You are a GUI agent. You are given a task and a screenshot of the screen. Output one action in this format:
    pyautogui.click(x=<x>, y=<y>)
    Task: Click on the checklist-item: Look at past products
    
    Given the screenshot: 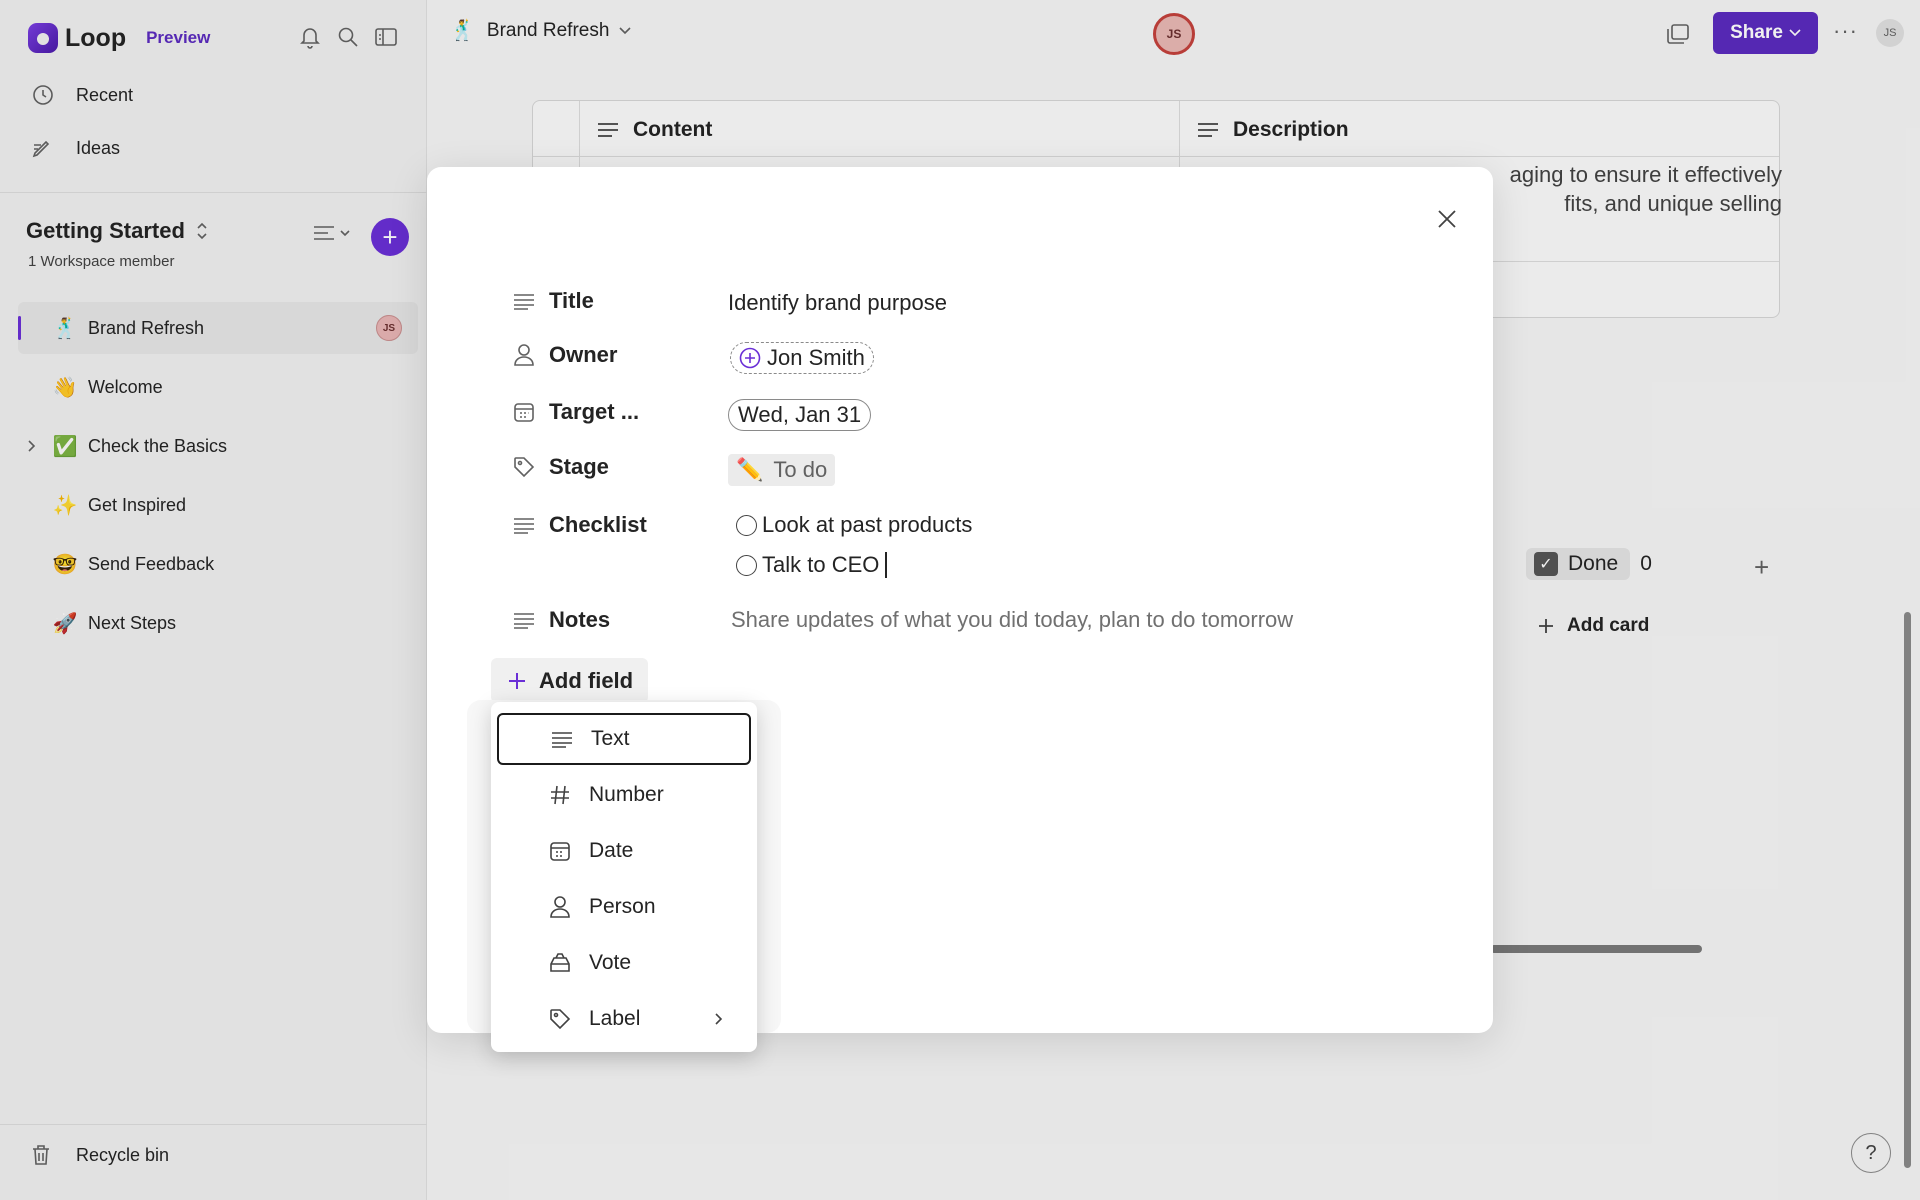 What is the action you would take?
    pyautogui.click(x=854, y=525)
    